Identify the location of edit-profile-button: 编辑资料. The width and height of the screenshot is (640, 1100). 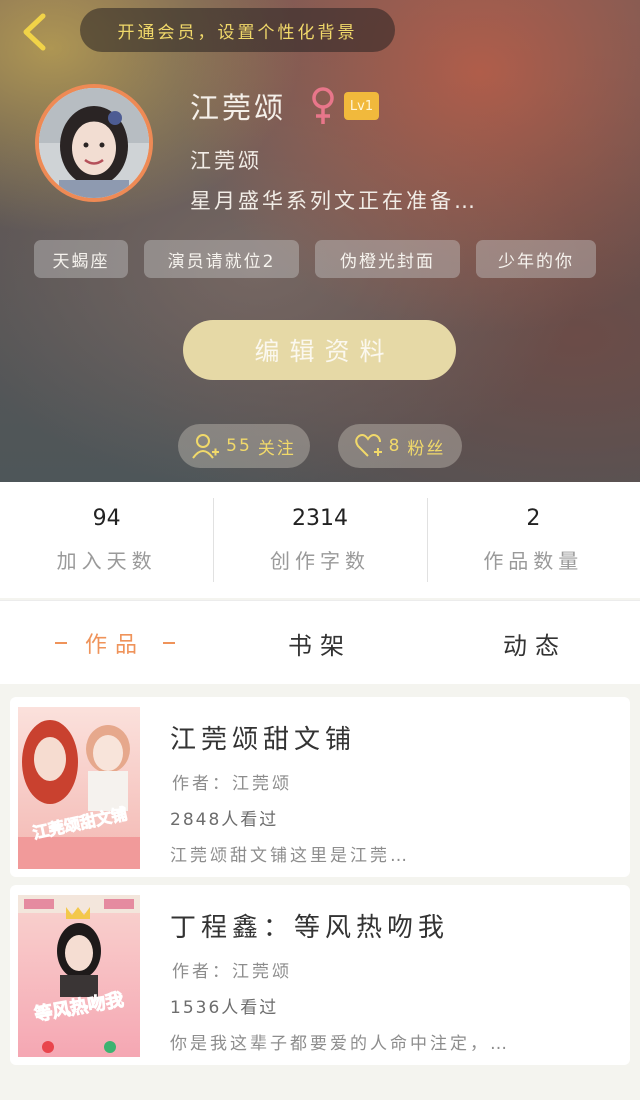
(319, 350).